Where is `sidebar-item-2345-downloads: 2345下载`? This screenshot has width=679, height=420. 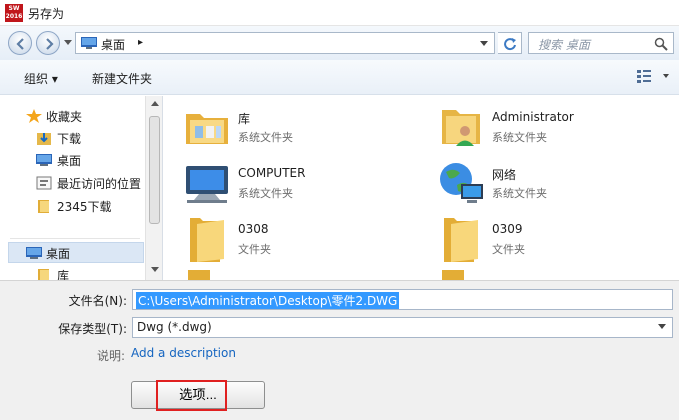
sidebar-item-2345-downloads: 2345下载 is located at coordinates (72, 206).